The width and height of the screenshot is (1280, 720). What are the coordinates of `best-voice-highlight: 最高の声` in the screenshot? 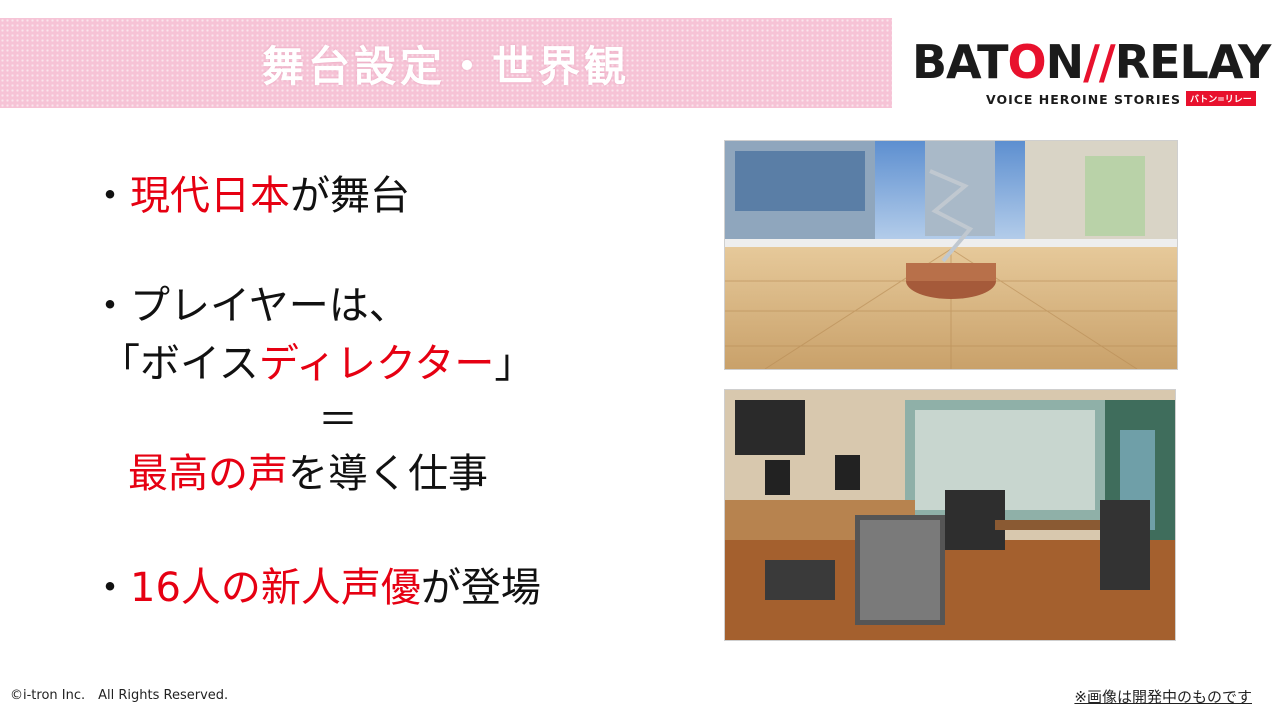 It's located at (208, 474).